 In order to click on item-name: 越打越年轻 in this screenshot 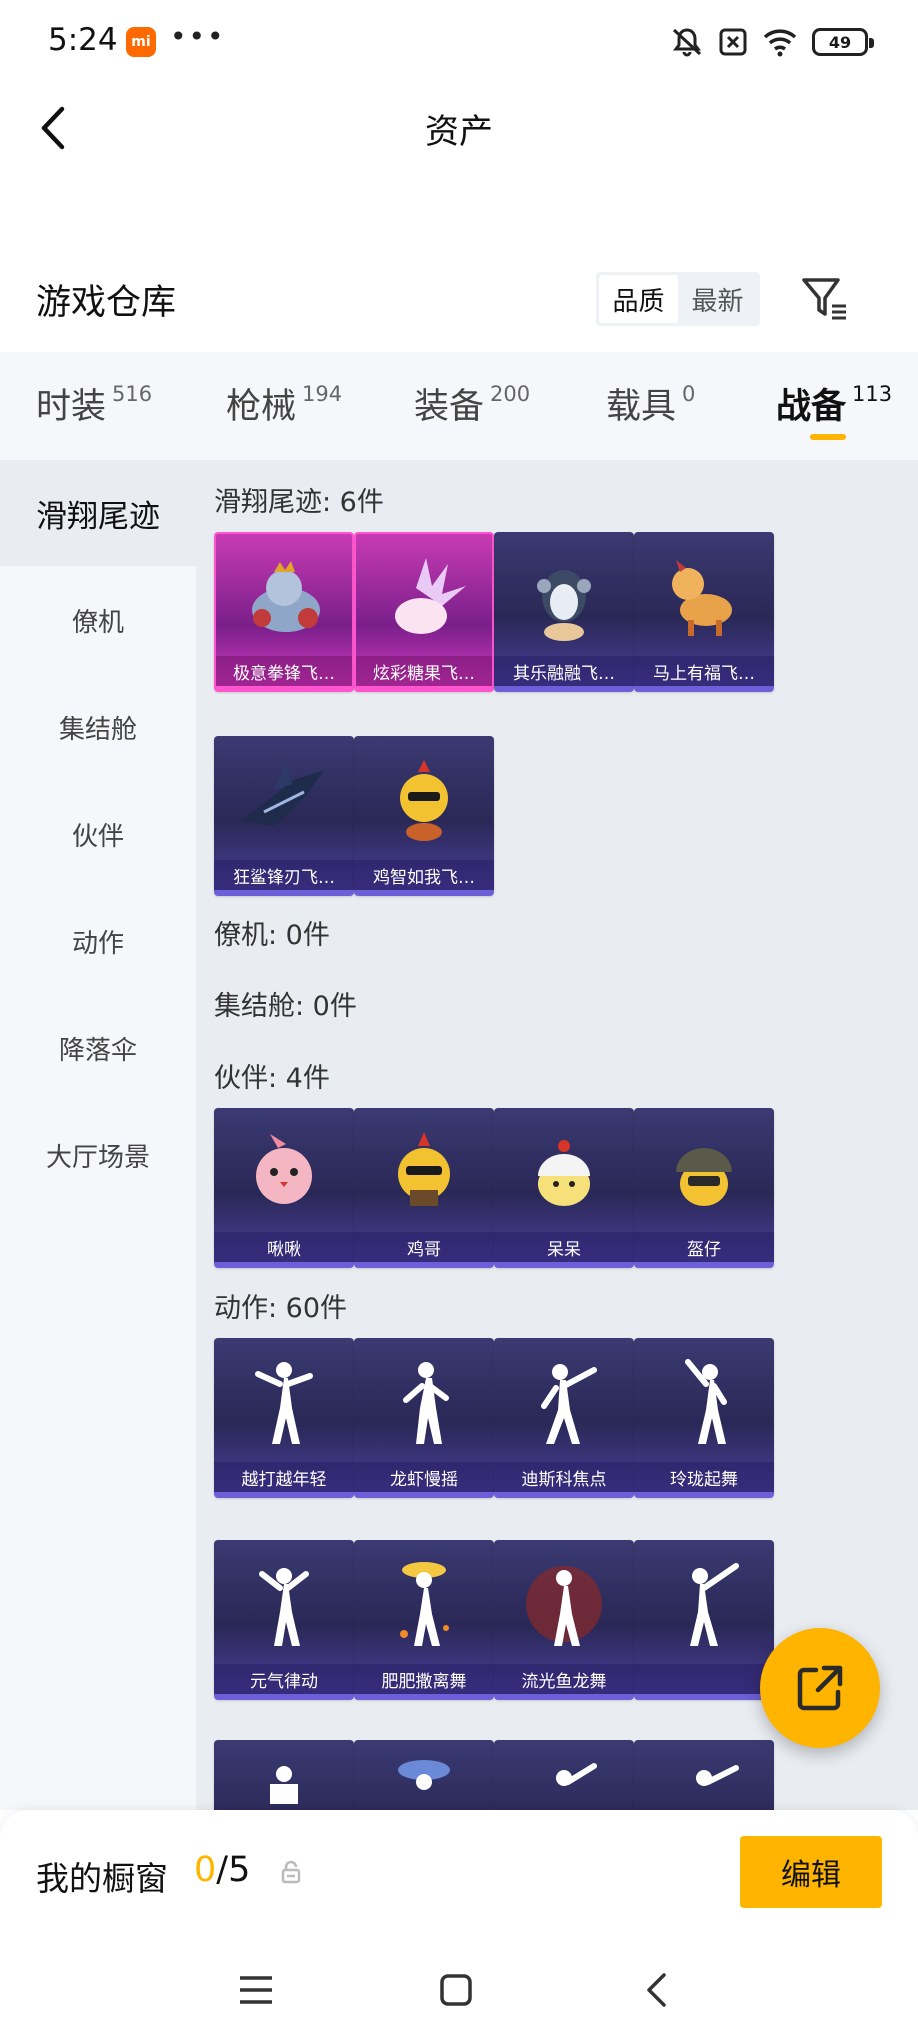, I will do `click(284, 1477)`.